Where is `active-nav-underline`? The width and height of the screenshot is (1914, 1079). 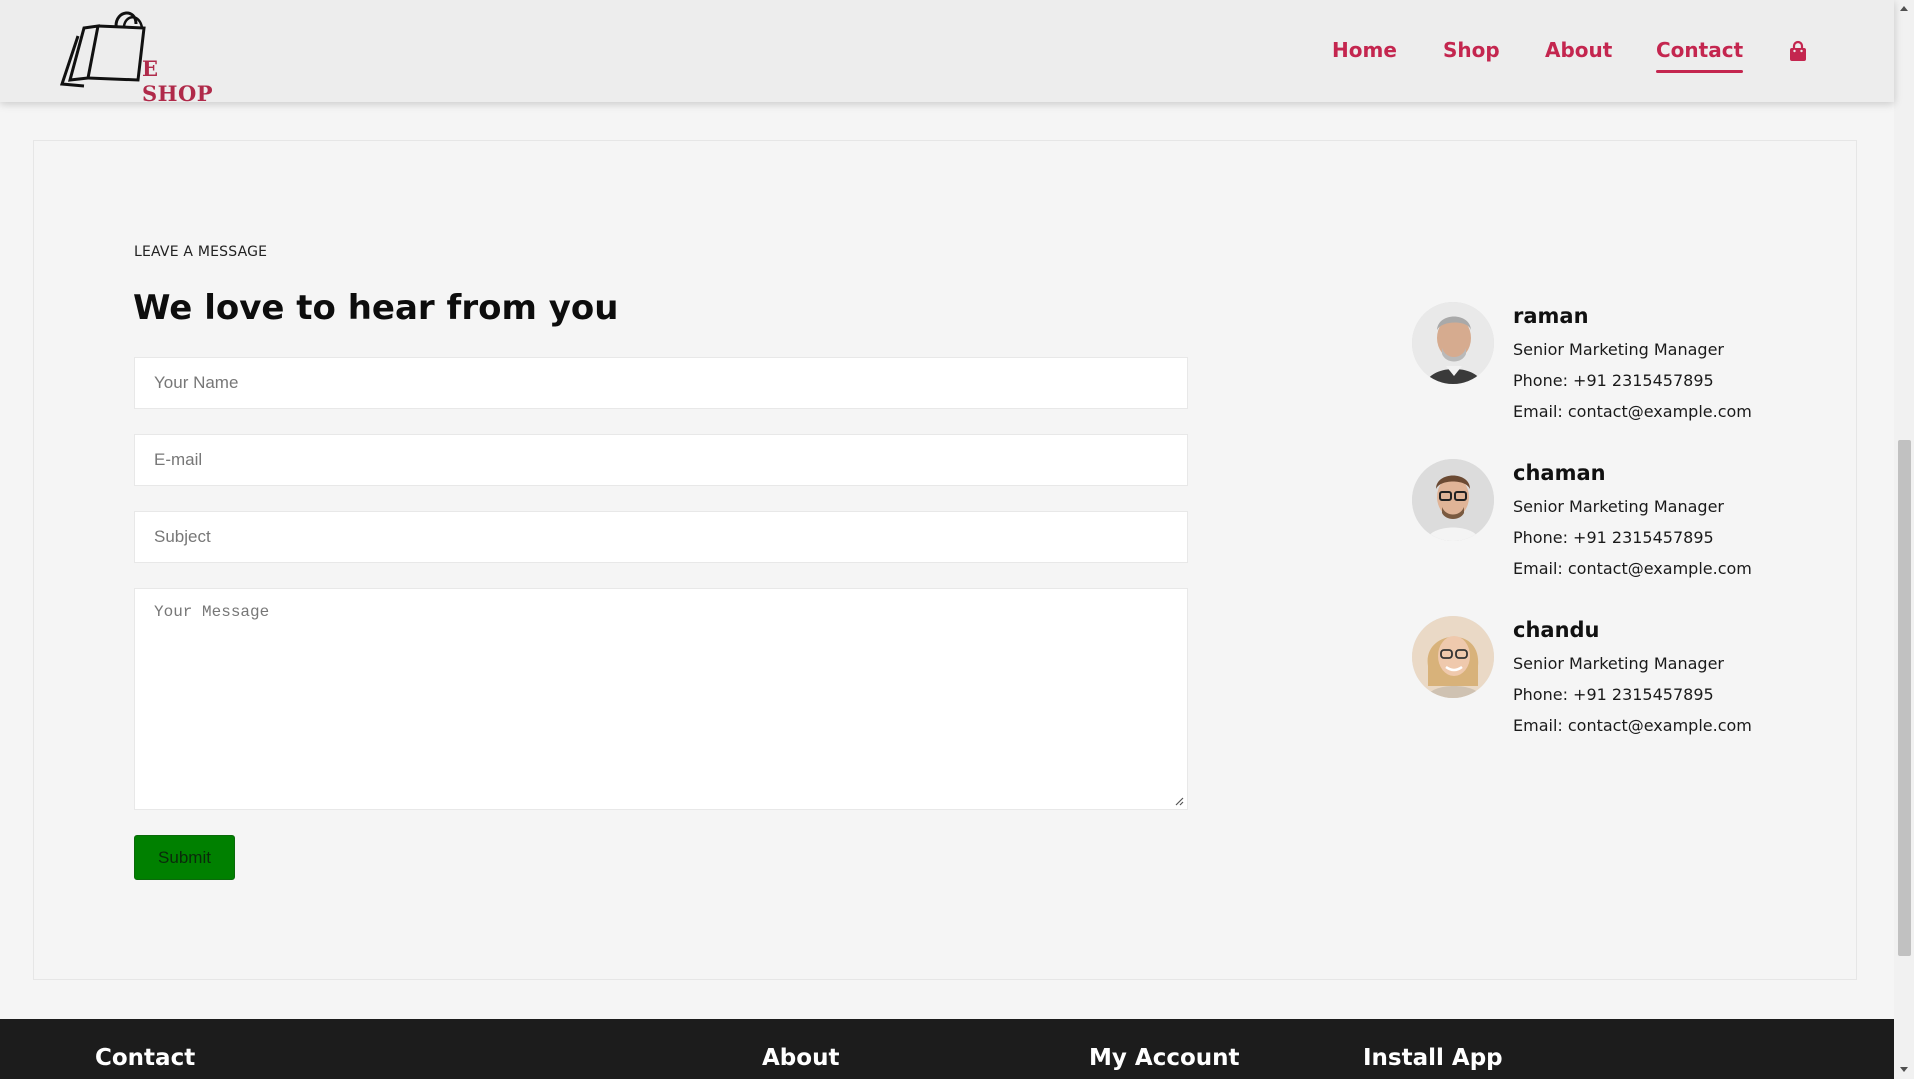 active-nav-underline is located at coordinates (1700, 71).